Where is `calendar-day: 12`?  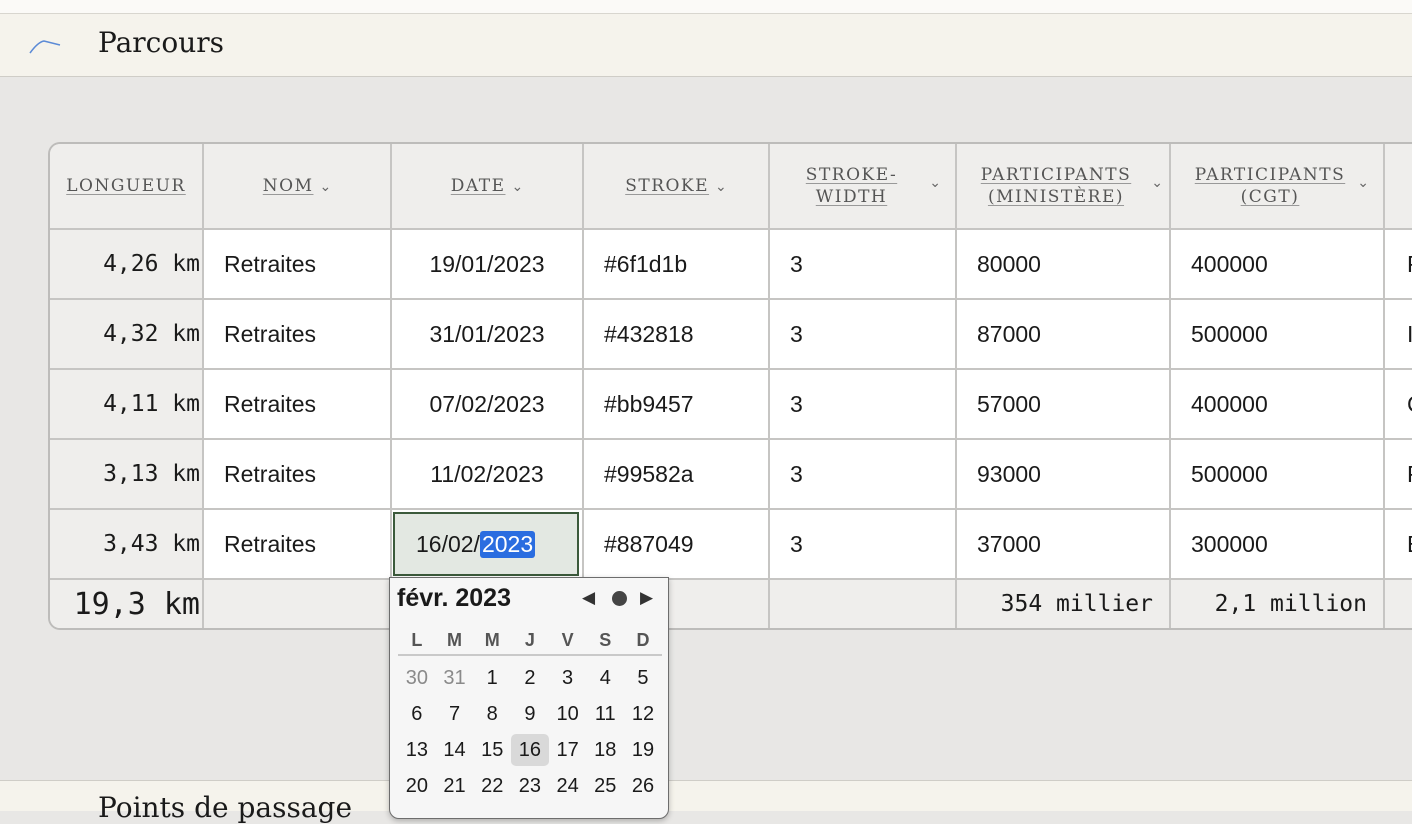 calendar-day: 12 is located at coordinates (643, 714).